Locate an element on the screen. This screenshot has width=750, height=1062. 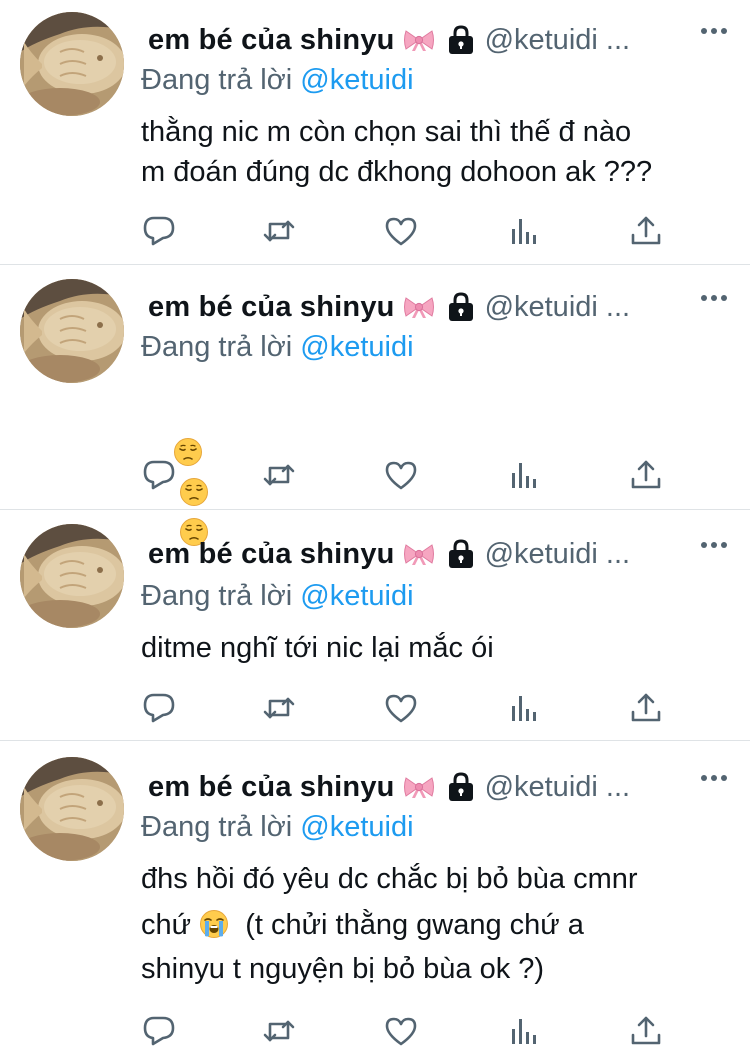
tweet-text-line: shinyu t nguyện bị bỏ bùa ok ?) is located at coordinates (343, 969).